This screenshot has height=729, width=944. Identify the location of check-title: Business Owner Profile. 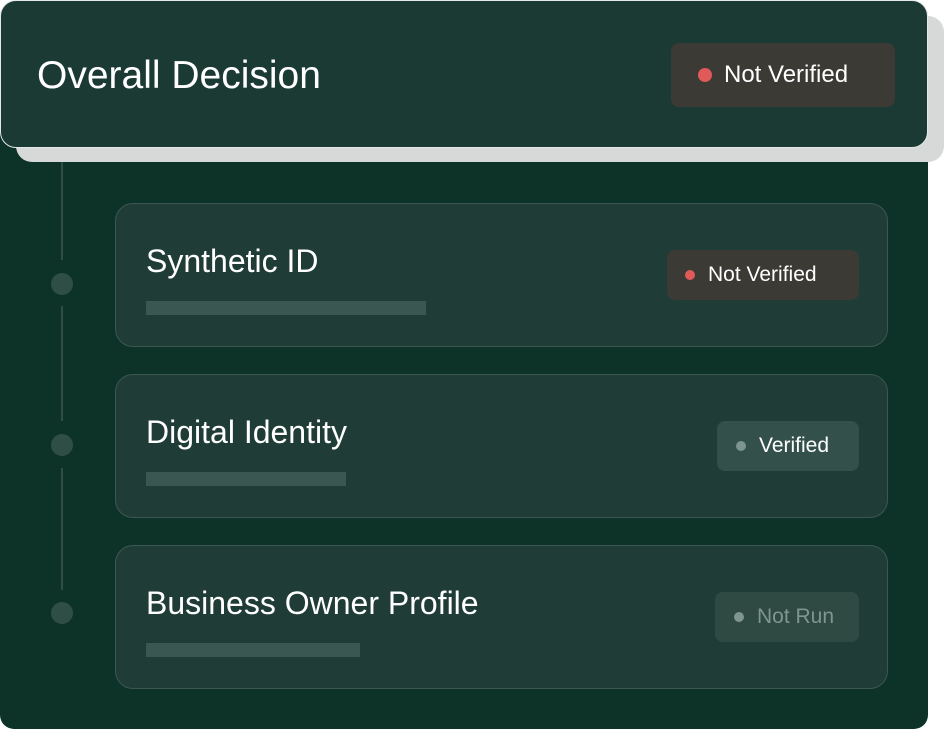
(312, 603).